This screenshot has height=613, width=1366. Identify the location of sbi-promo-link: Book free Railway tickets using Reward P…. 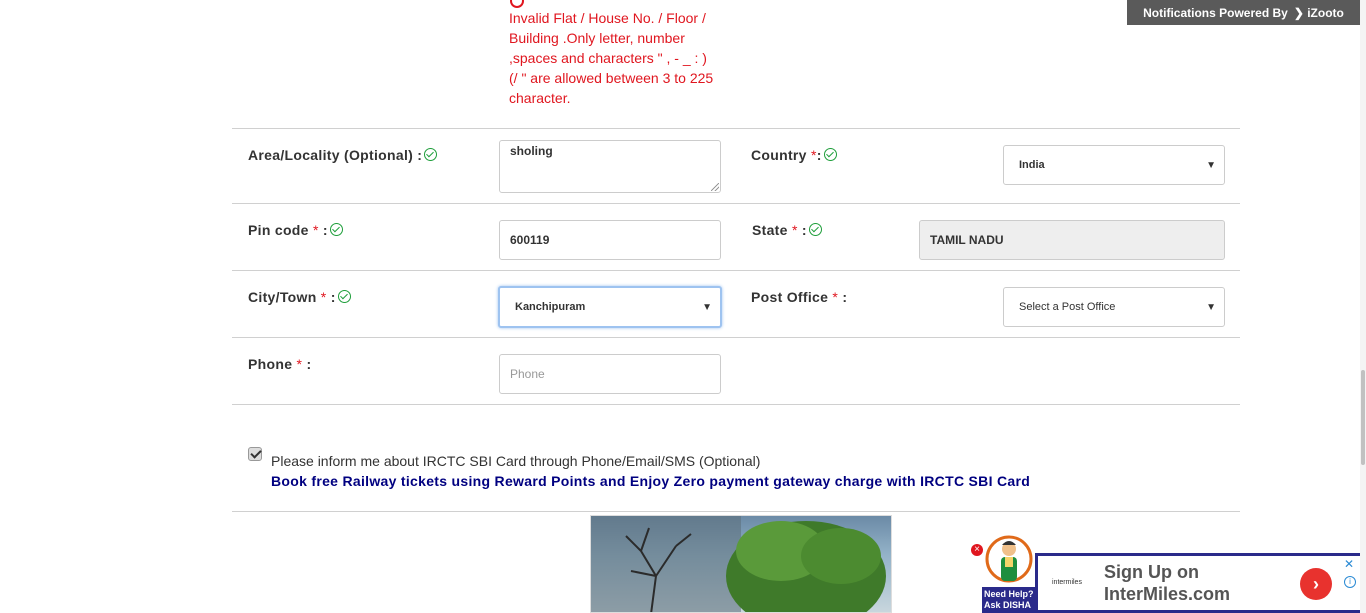
(650, 481).